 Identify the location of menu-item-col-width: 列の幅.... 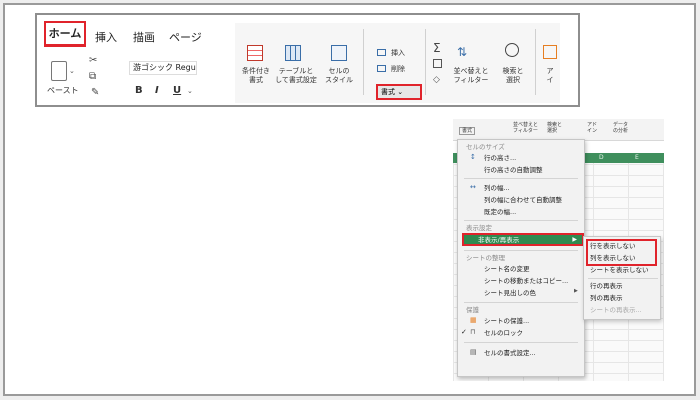
(547, 188).